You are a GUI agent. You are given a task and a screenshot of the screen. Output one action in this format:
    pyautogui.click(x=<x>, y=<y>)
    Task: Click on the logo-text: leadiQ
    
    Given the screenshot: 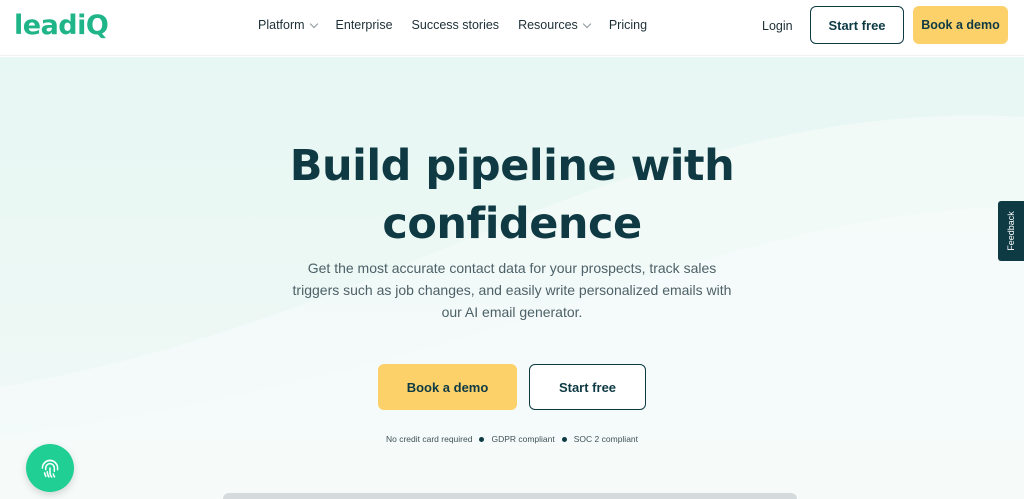 What is the action you would take?
    pyautogui.click(x=61, y=25)
    